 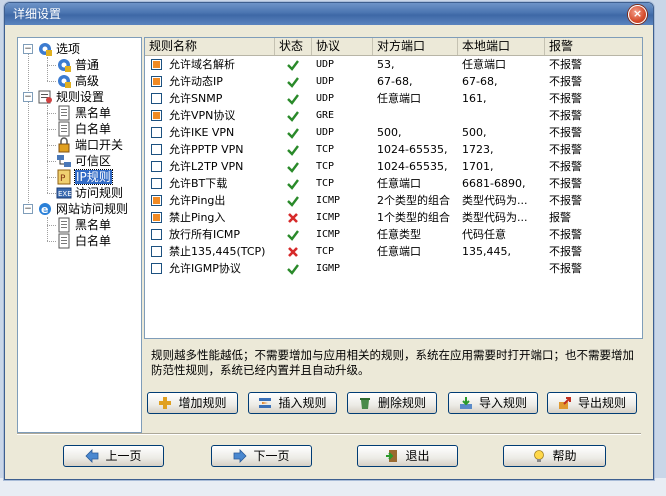 What do you see at coordinates (333, 487) in the screenshot?
I see `desktop-background` at bounding box center [333, 487].